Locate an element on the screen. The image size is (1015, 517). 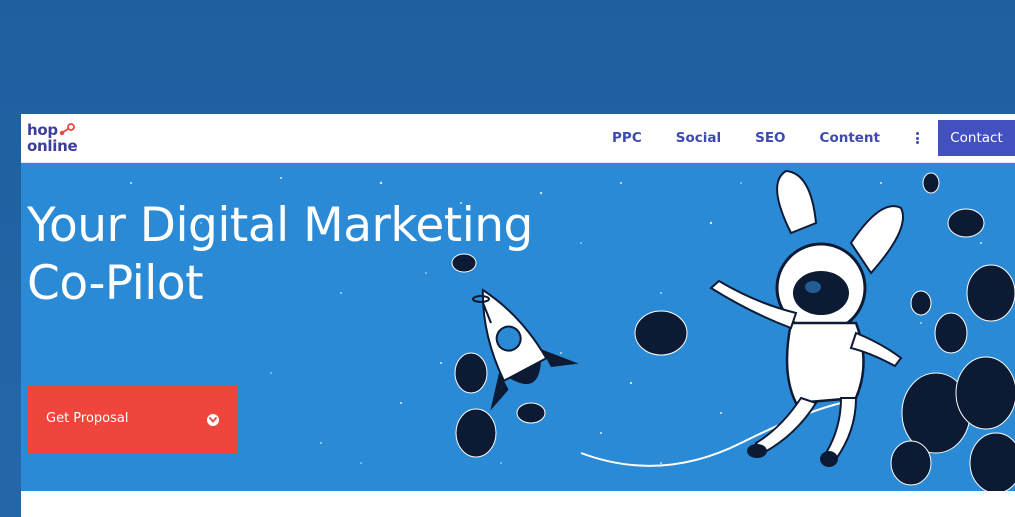
get-proposal-button: Get Proposal is located at coordinates (132, 419).